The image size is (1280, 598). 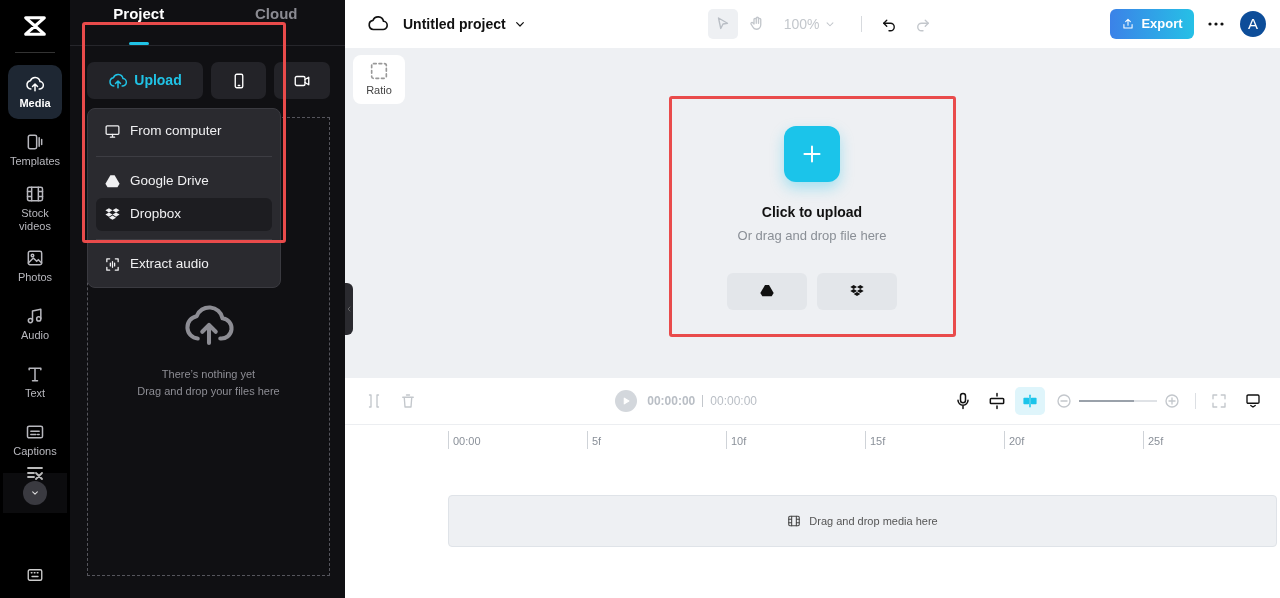 I want to click on trash-icon, so click(x=408, y=401).